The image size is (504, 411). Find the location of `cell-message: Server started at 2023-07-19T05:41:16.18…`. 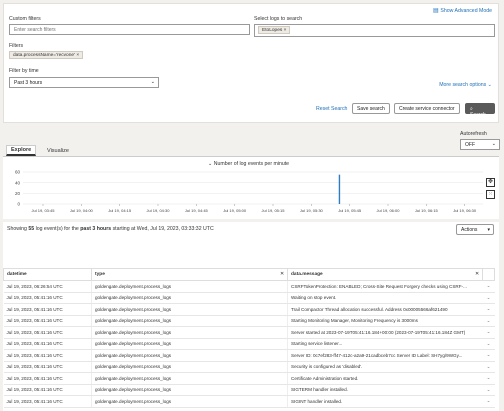

cell-message: Server started at 2023-07-19T05:41:16.18… is located at coordinates (385, 332).